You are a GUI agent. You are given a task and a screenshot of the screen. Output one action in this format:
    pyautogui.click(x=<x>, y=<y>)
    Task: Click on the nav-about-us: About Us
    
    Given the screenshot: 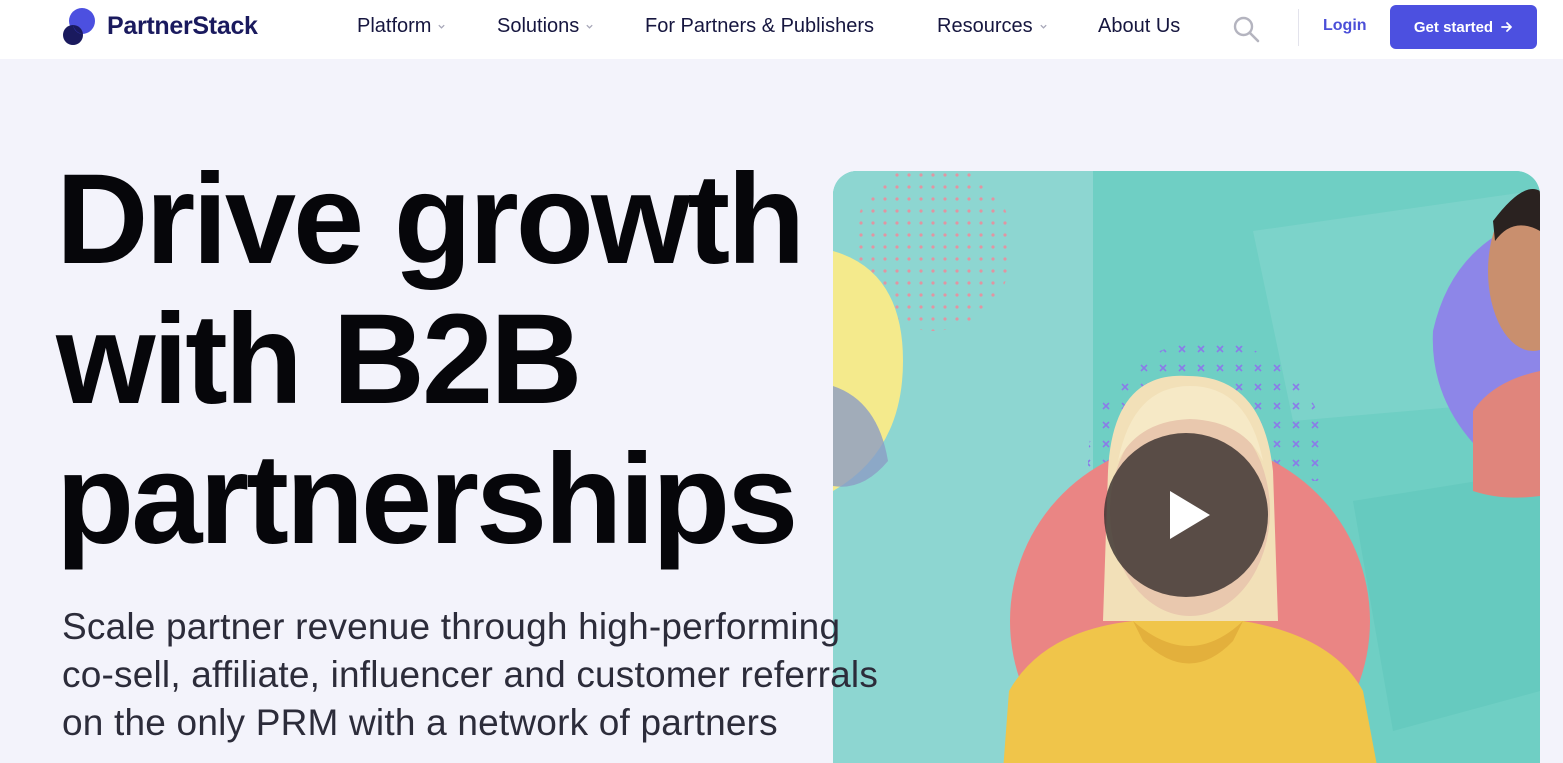 What is the action you would take?
    pyautogui.click(x=1139, y=26)
    